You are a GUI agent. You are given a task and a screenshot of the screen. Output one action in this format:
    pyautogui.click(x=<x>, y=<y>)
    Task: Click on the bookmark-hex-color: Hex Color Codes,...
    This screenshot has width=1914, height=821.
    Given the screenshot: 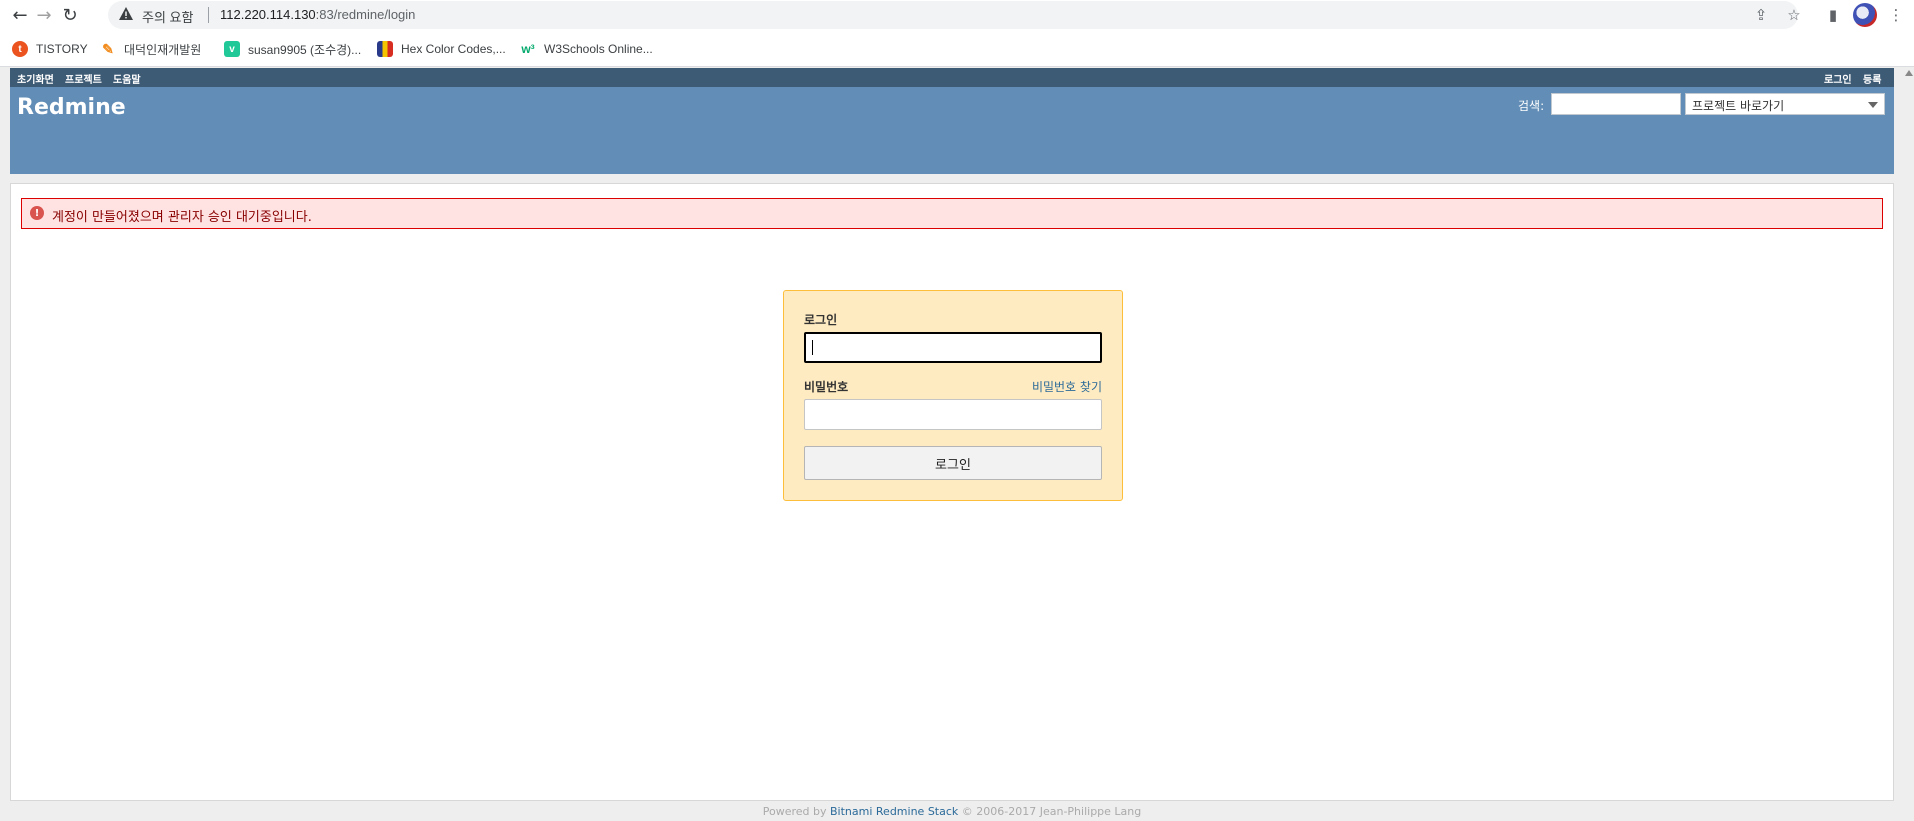 What is the action you would take?
    pyautogui.click(x=441, y=49)
    